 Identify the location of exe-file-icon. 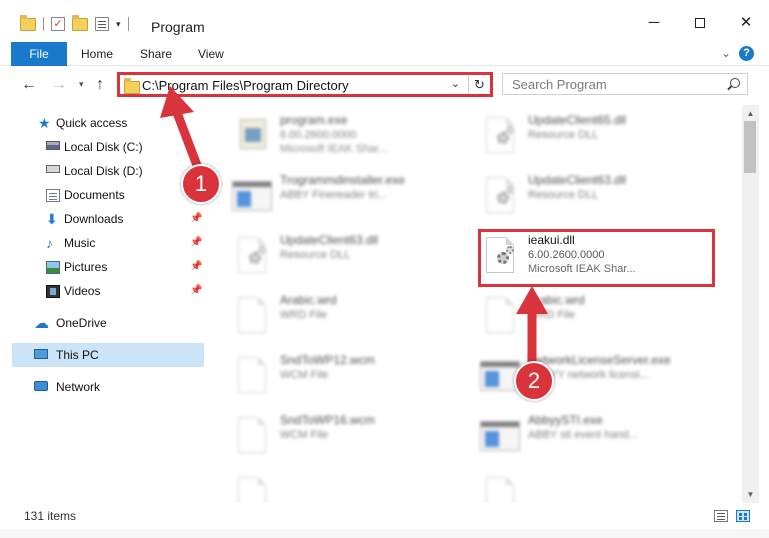
(252, 196).